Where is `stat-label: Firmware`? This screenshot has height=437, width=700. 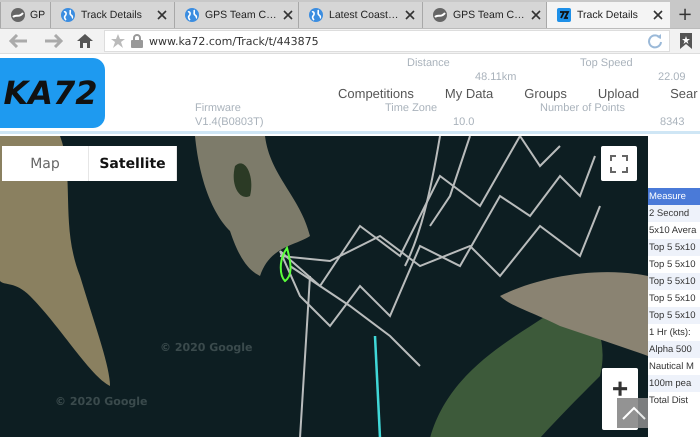
stat-label: Firmware is located at coordinates (218, 108).